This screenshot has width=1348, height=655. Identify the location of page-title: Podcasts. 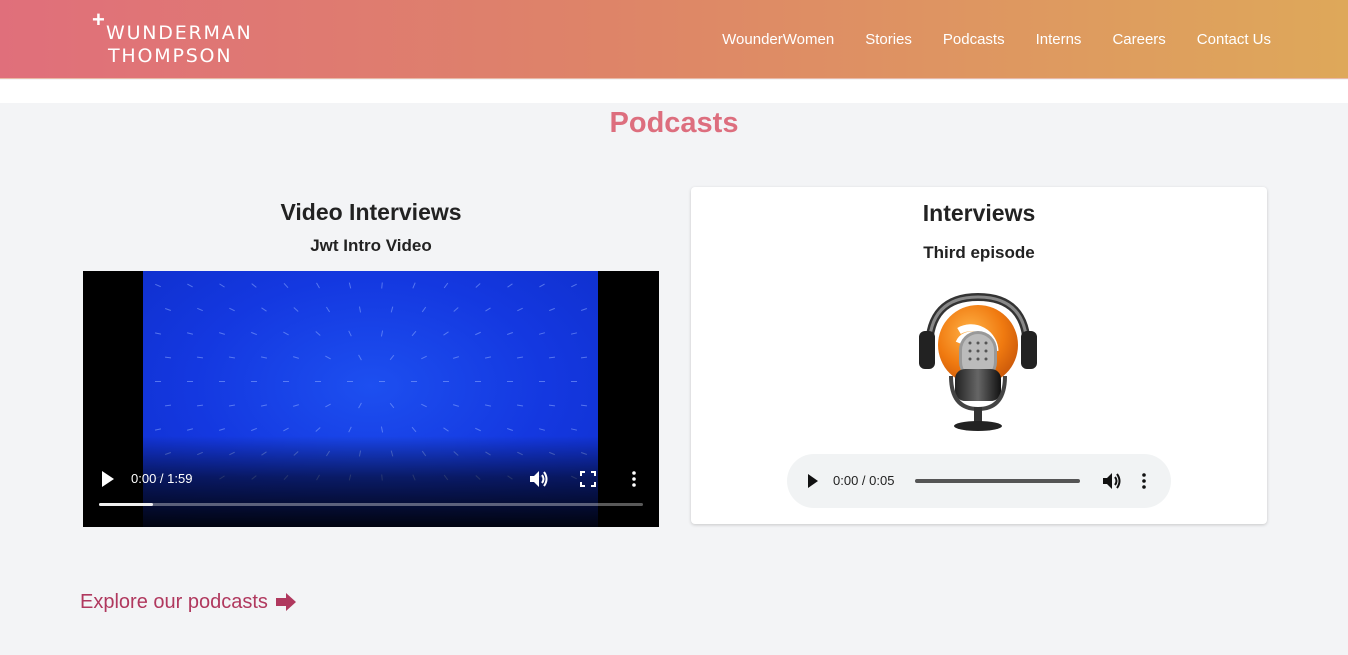
(674, 123).